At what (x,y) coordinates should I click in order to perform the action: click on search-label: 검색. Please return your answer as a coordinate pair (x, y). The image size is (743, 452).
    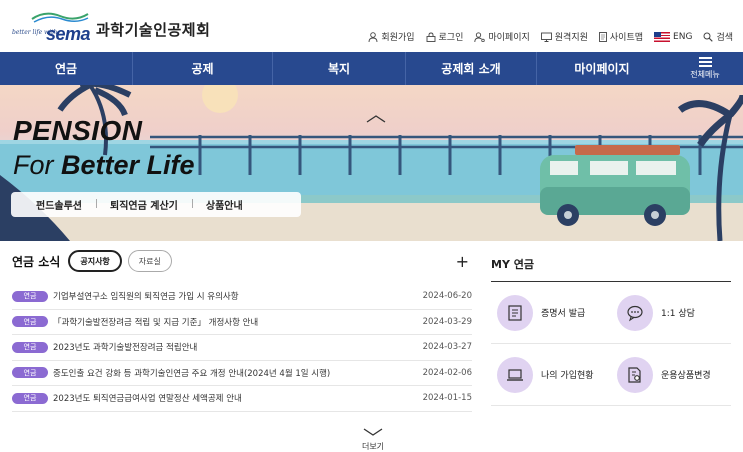
    Looking at the image, I should click on (724, 38).